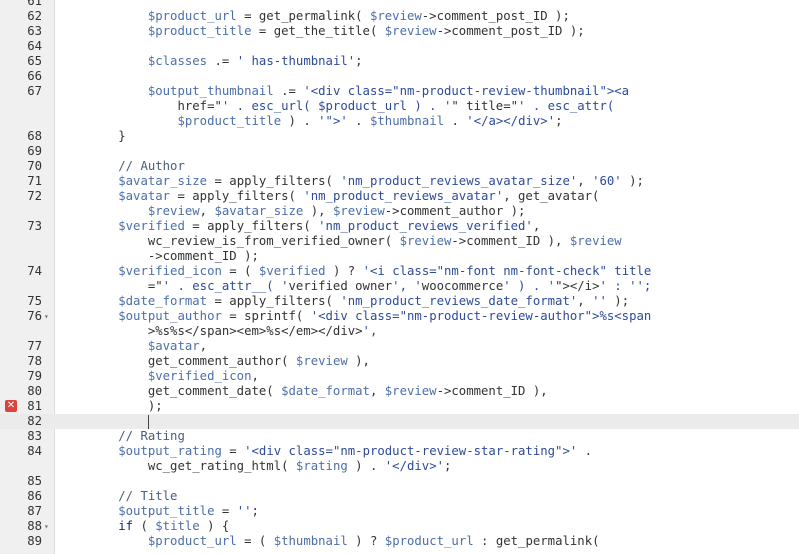 This screenshot has width=799, height=554. What do you see at coordinates (399, 151) in the screenshot?
I see `code-line: 69` at bounding box center [399, 151].